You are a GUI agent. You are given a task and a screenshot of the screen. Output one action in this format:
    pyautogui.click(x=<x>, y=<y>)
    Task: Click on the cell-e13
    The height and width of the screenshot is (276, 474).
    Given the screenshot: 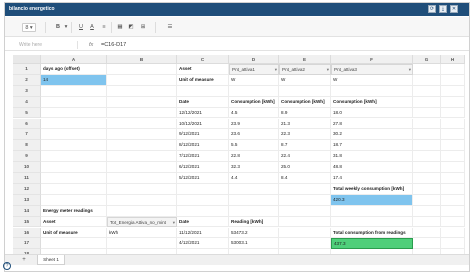 What is the action you would take?
    pyautogui.click(x=305, y=200)
    